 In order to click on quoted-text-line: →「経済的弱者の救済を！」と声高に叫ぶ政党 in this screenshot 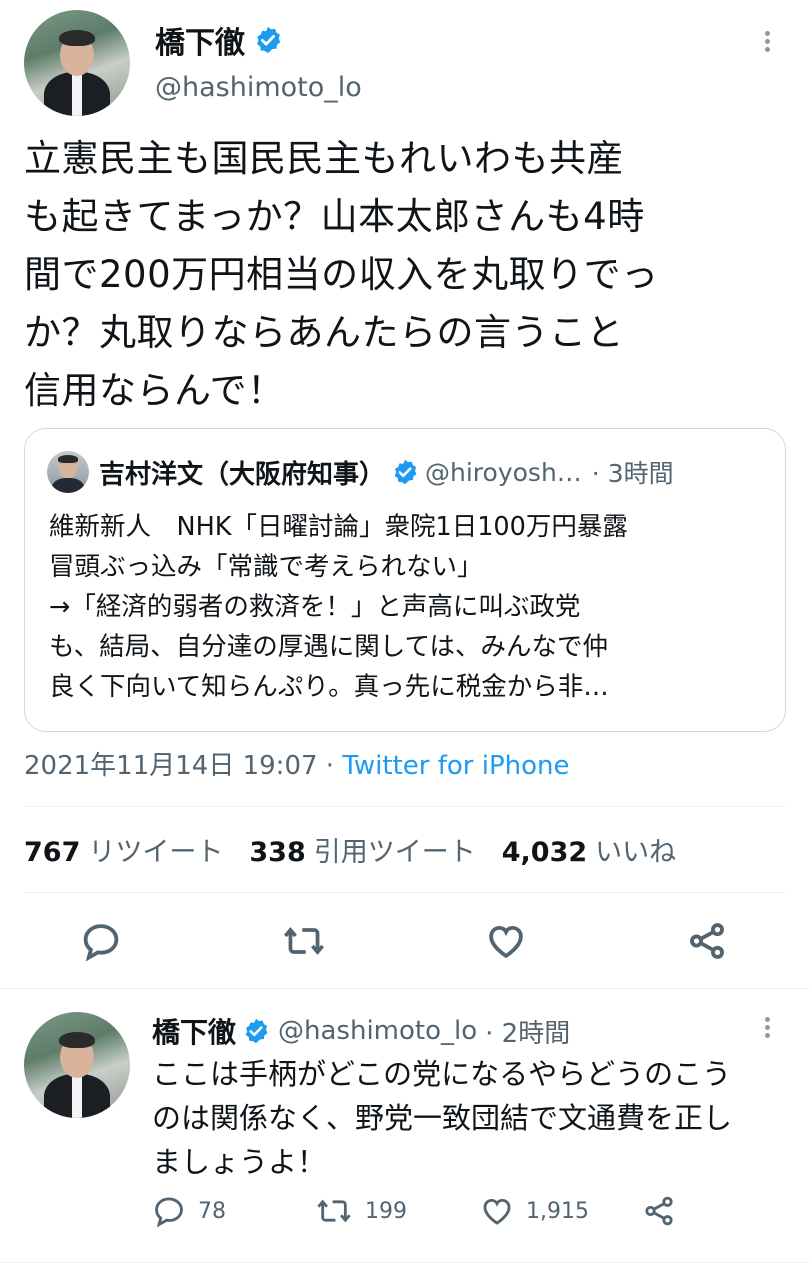, I will do `click(315, 607)`.